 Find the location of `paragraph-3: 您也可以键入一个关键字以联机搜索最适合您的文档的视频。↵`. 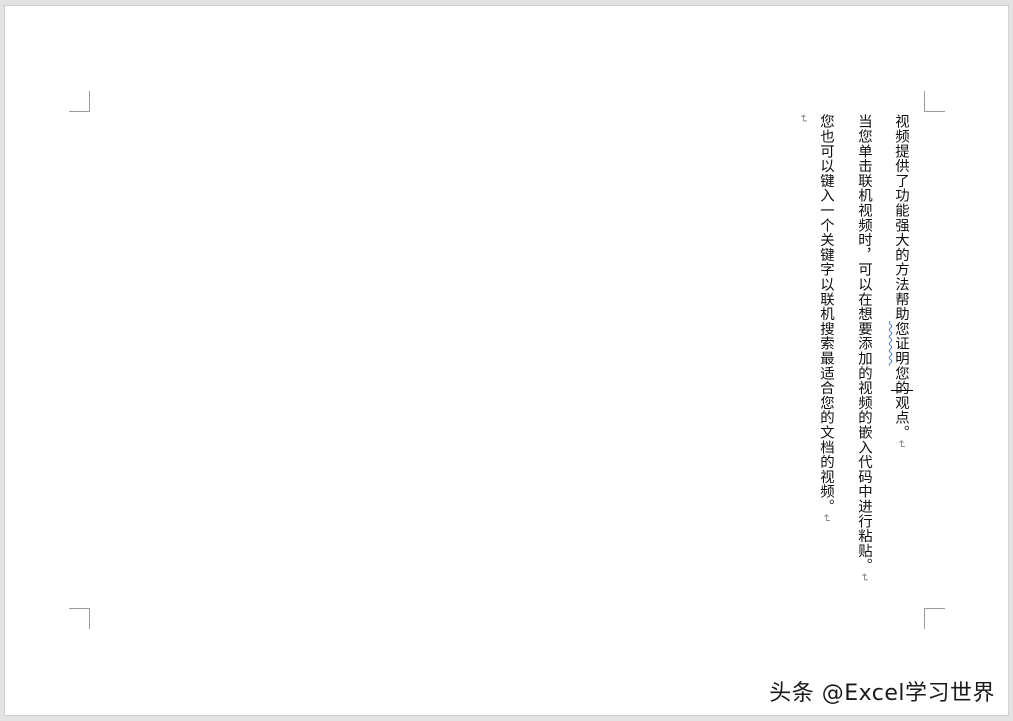

paragraph-3: 您也可以键入一个关键字以联机搜索最适合您的文档的视频。↵ is located at coordinates (826, 318).